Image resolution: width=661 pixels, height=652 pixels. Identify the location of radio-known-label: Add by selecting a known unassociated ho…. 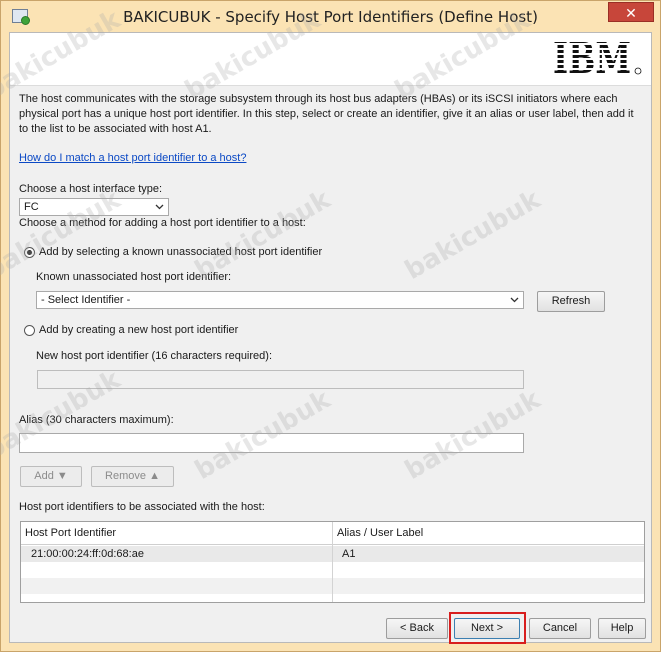
(181, 252).